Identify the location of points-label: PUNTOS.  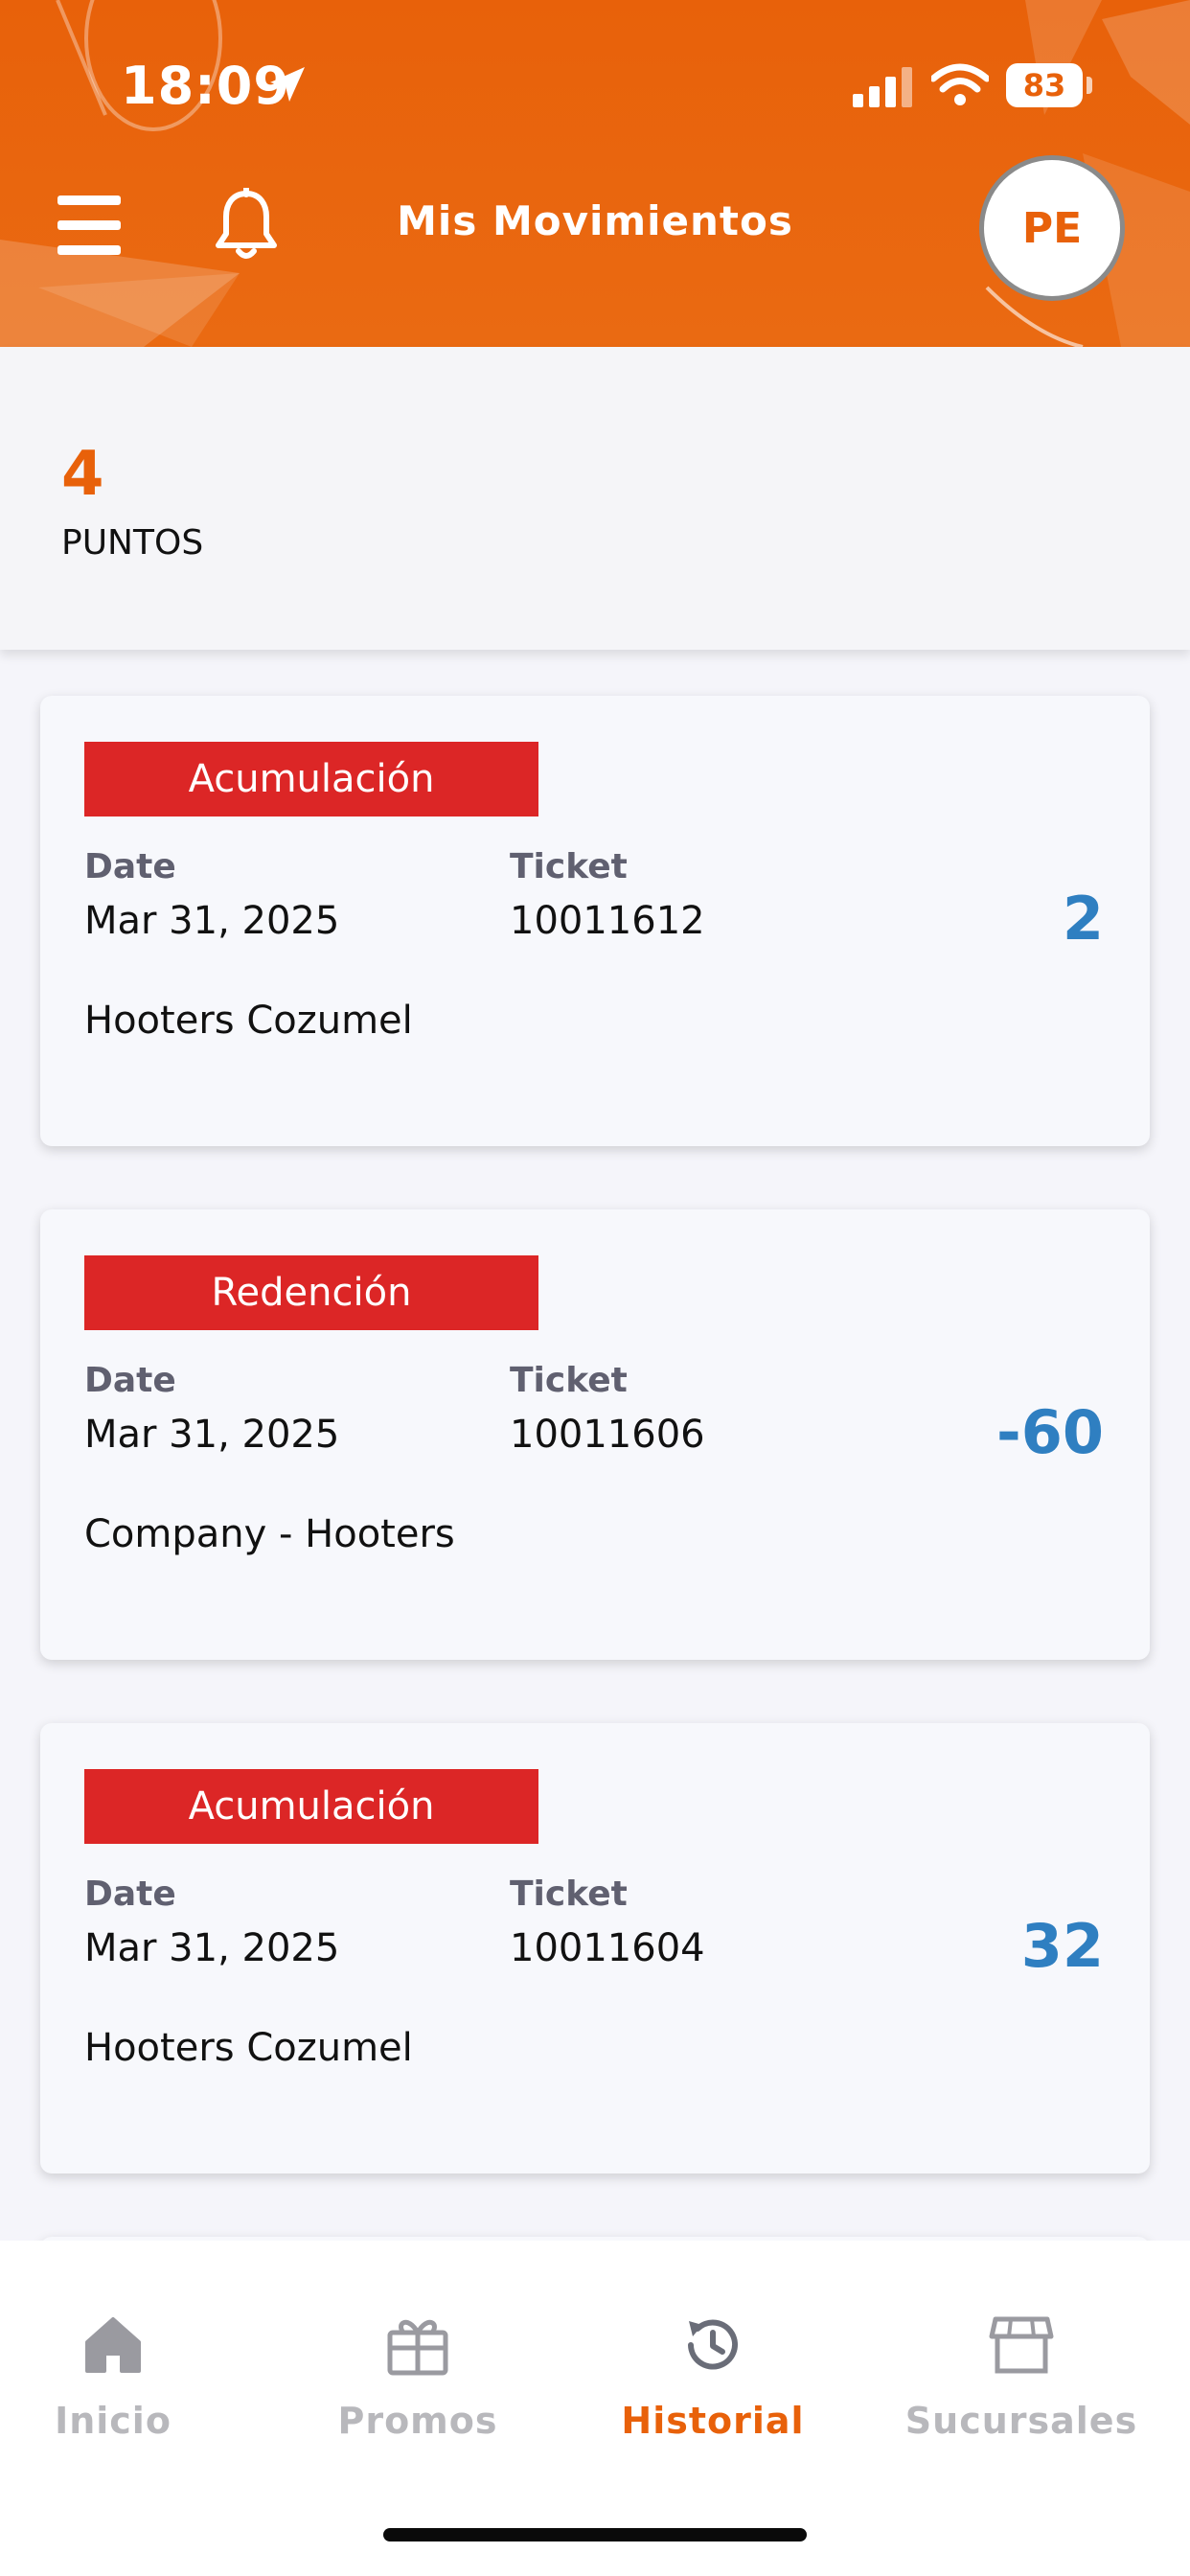
(132, 543).